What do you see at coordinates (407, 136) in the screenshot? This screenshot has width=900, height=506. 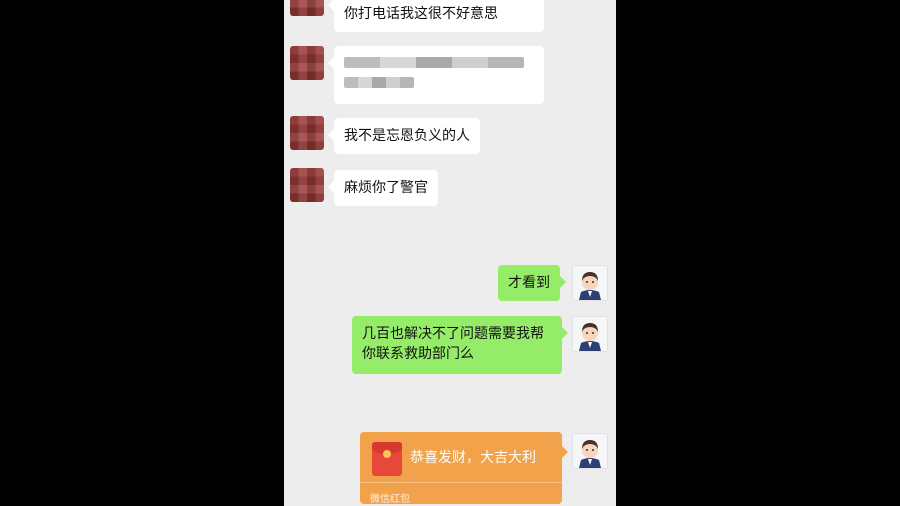 I see `message-text: 我不是忘恩负义的人` at bounding box center [407, 136].